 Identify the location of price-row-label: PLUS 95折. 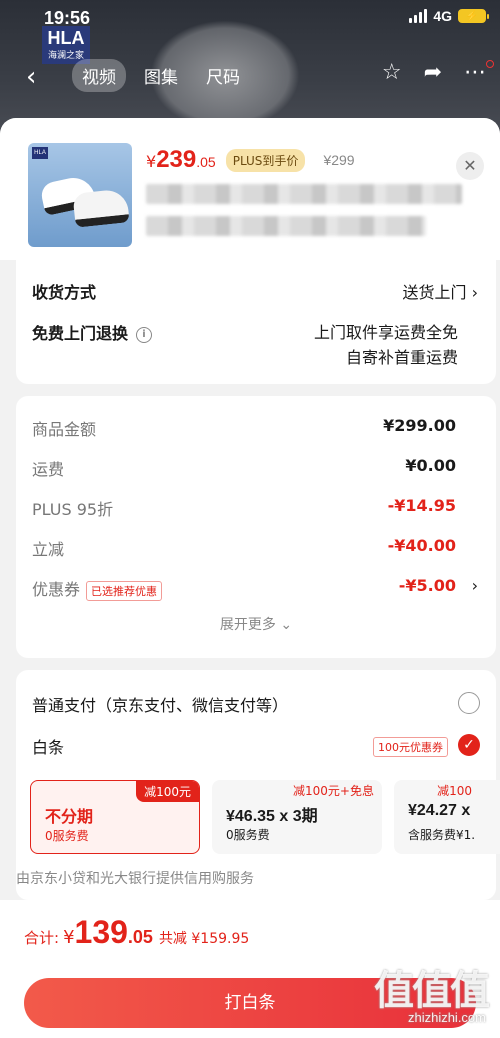
(73, 509).